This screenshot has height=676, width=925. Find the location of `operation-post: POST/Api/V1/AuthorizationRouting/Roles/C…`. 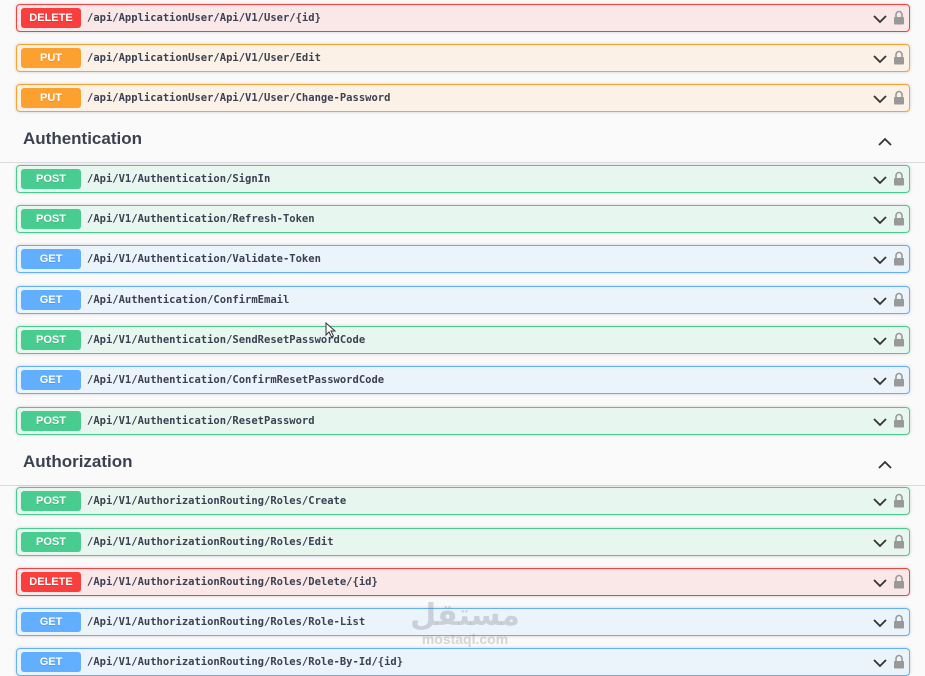

operation-post: POST/Api/V1/AuthorizationRouting/Roles/C… is located at coordinates (463, 501).